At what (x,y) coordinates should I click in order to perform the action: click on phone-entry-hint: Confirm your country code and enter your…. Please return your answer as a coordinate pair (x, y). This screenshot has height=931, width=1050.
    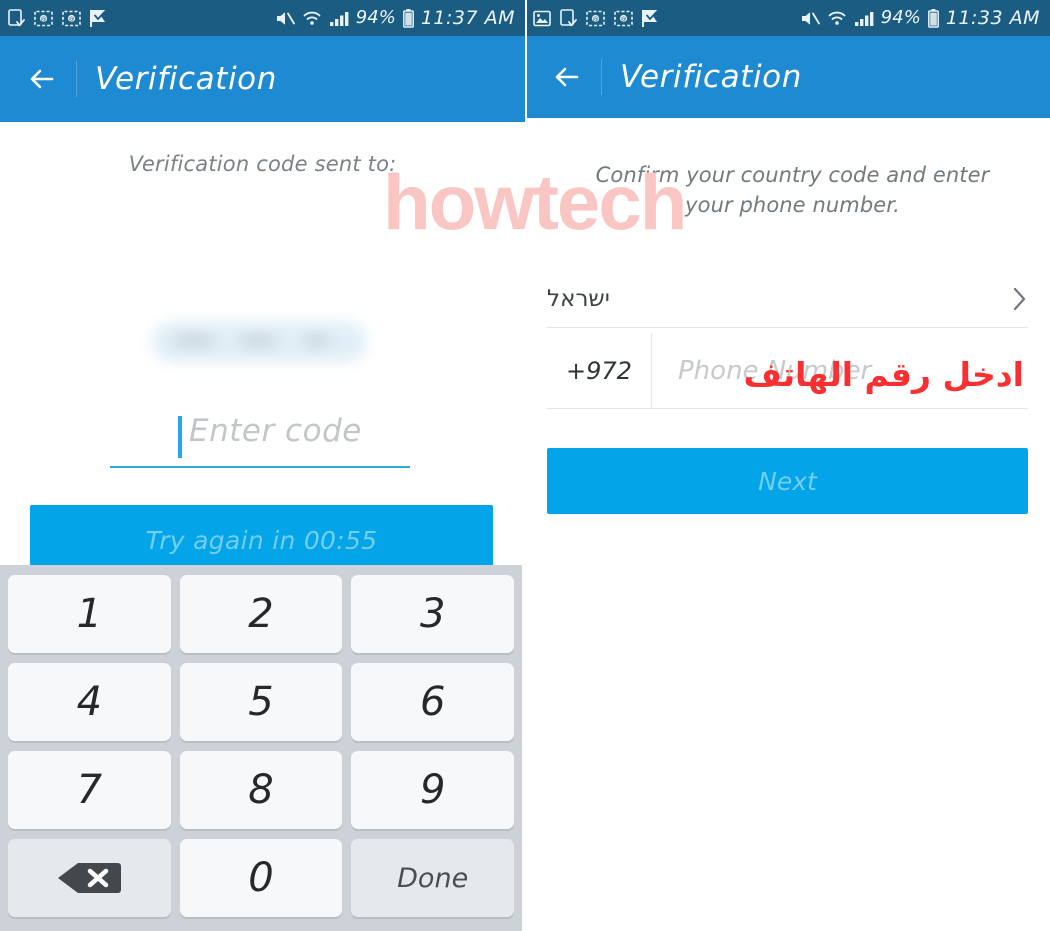
    Looking at the image, I should click on (792, 190).